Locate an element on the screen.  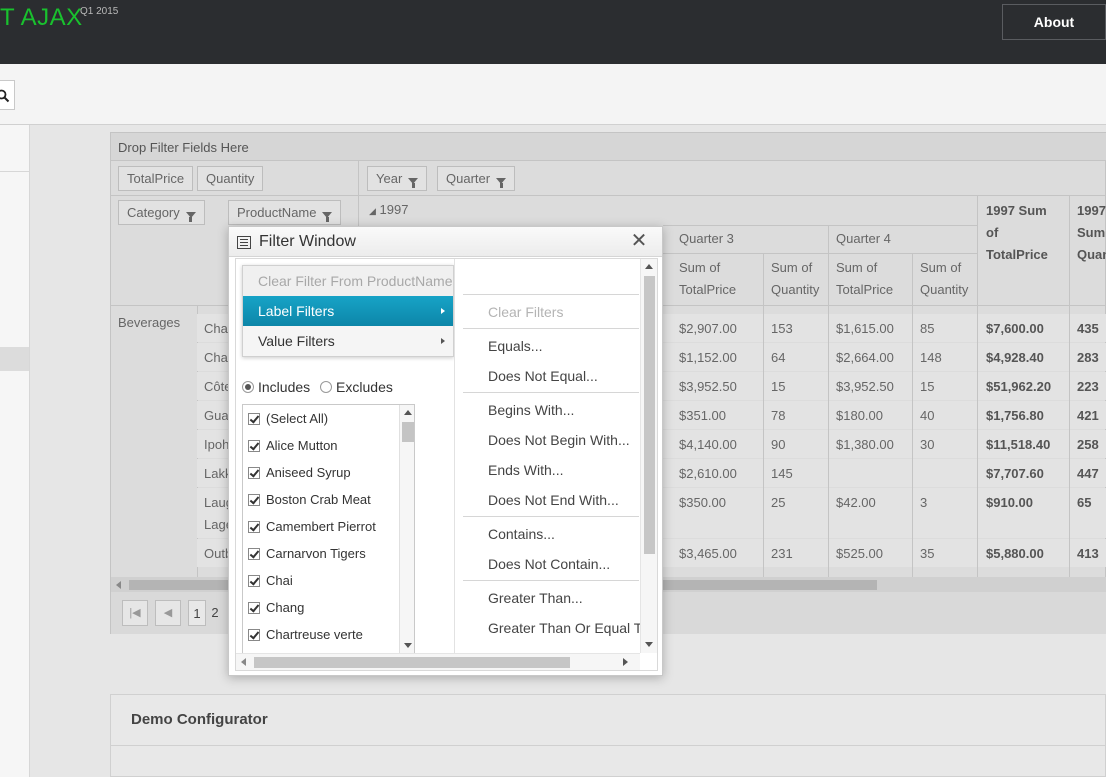
grid-divider is located at coordinates (912, 441).